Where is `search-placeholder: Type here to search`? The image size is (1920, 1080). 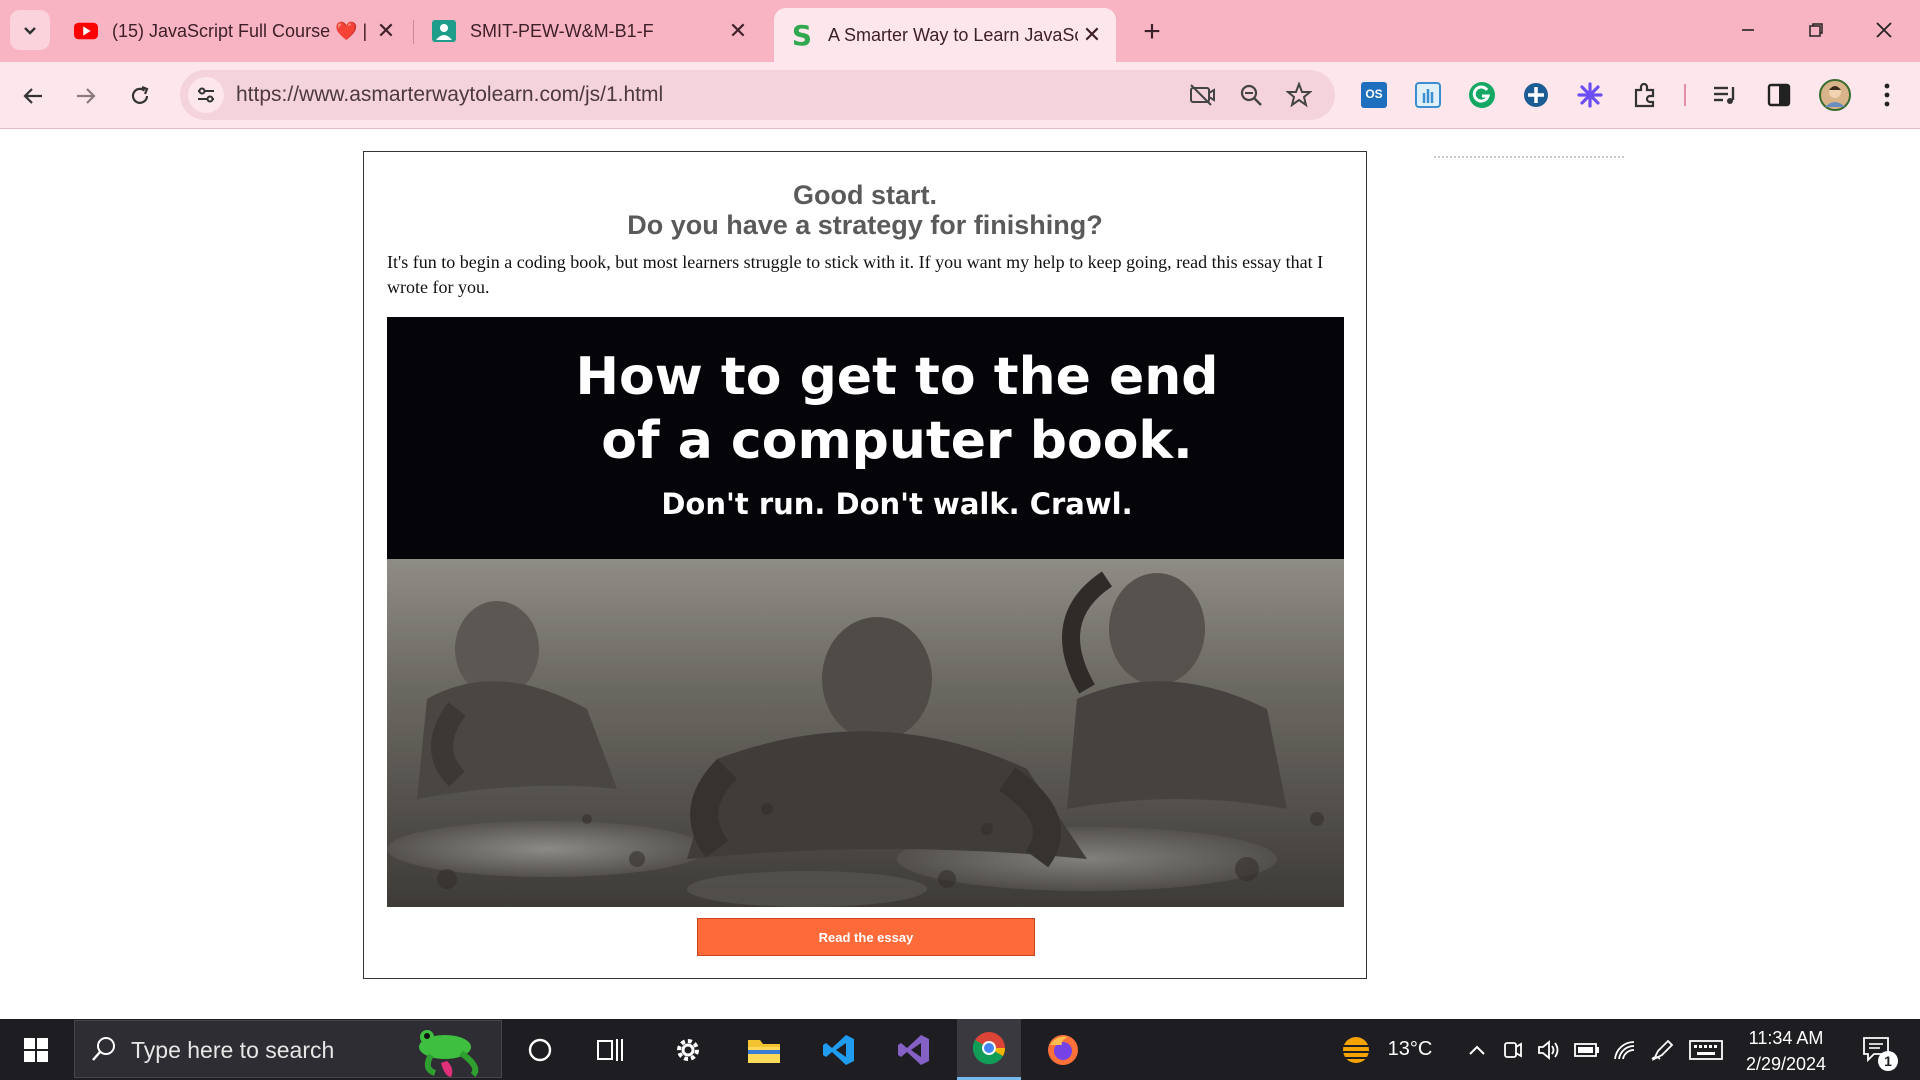 search-placeholder: Type here to search is located at coordinates (233, 1050).